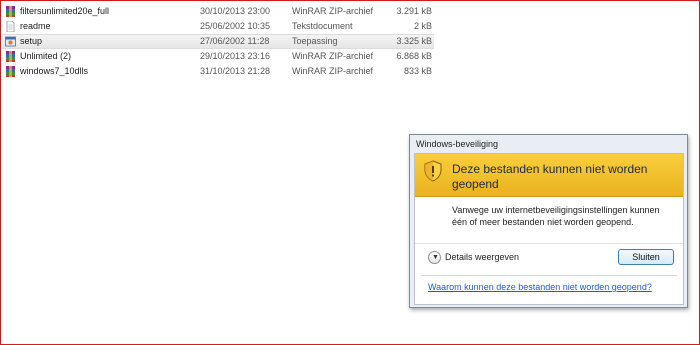 This screenshot has width=700, height=345. Describe the element at coordinates (315, 41) in the screenshot. I see `file-type: Toepassing` at that location.